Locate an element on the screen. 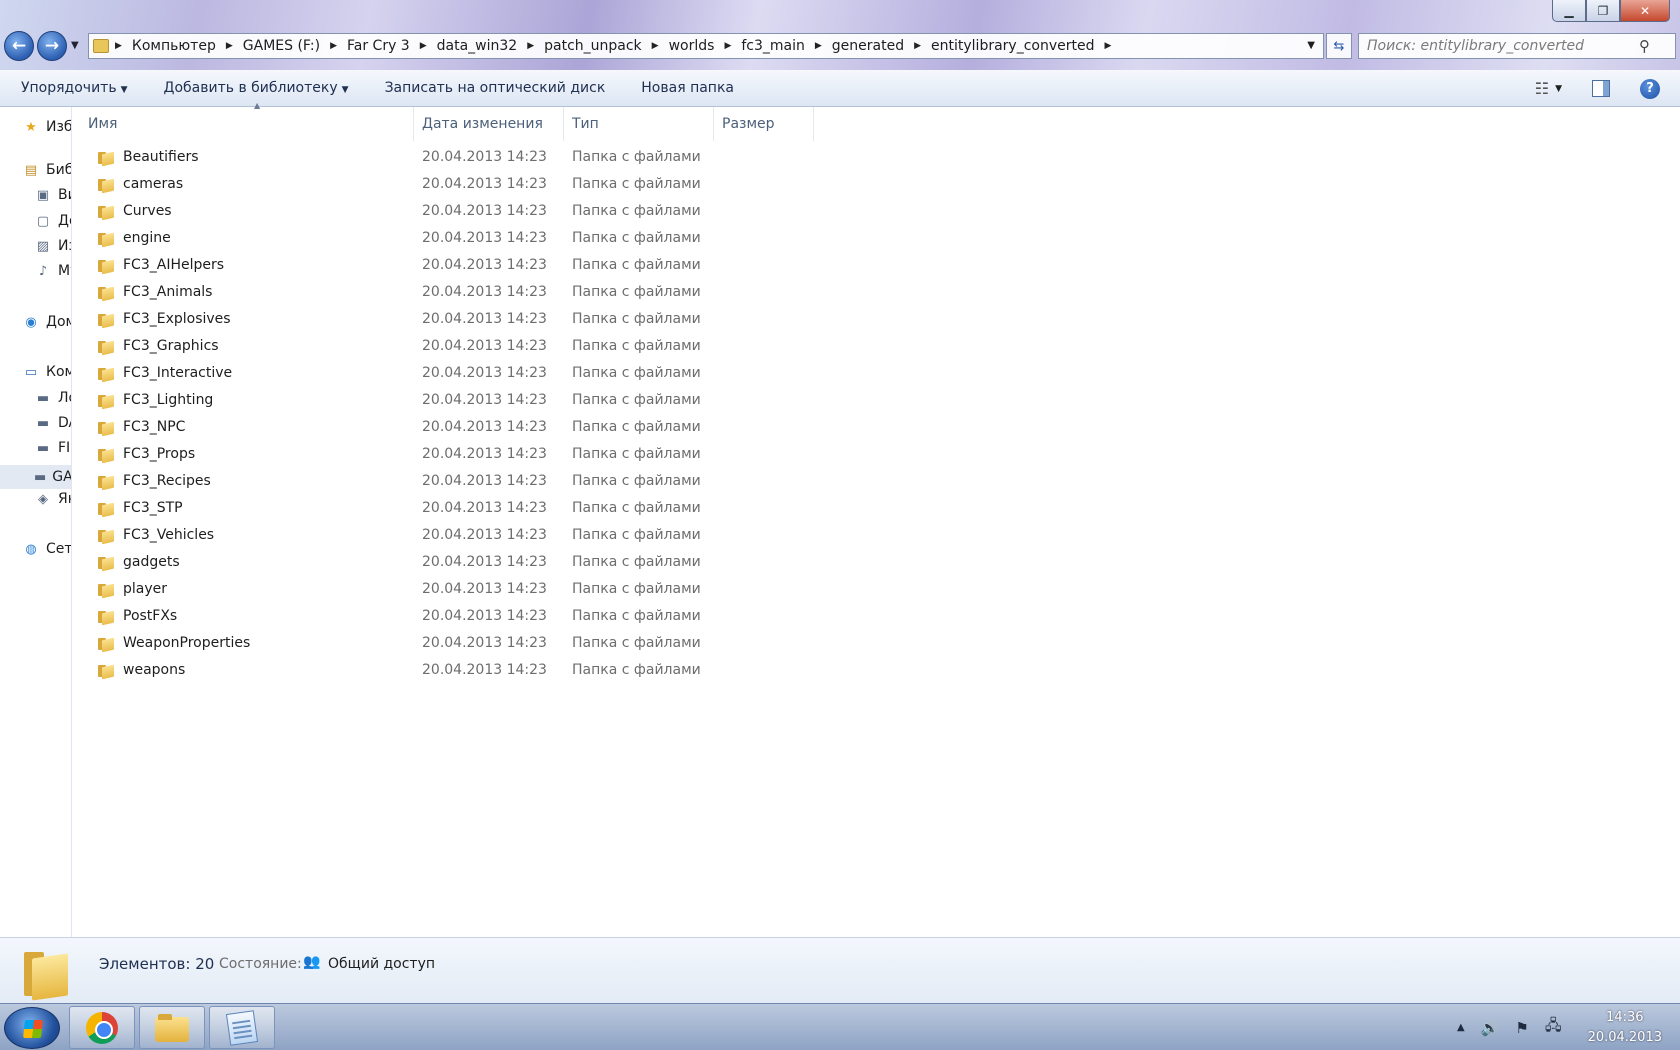 This screenshot has height=1050, width=1680. burn-button: Записать на оптический диск is located at coordinates (495, 88).